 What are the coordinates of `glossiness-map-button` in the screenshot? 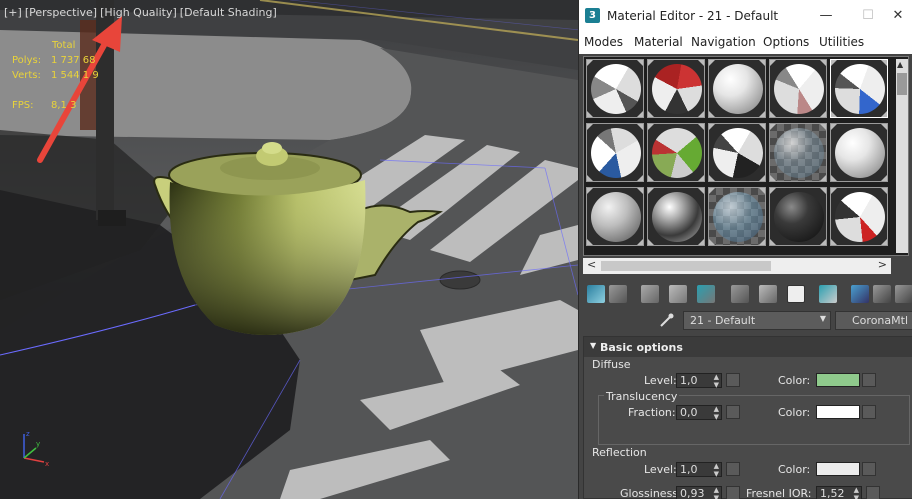 It's located at (733, 492).